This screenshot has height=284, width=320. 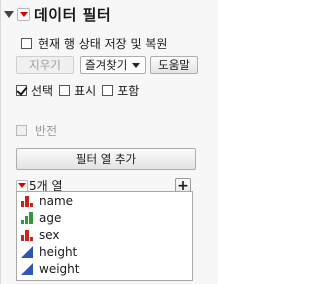 I want to click on favorites-select: 즐겨찾기, so click(x=113, y=65).